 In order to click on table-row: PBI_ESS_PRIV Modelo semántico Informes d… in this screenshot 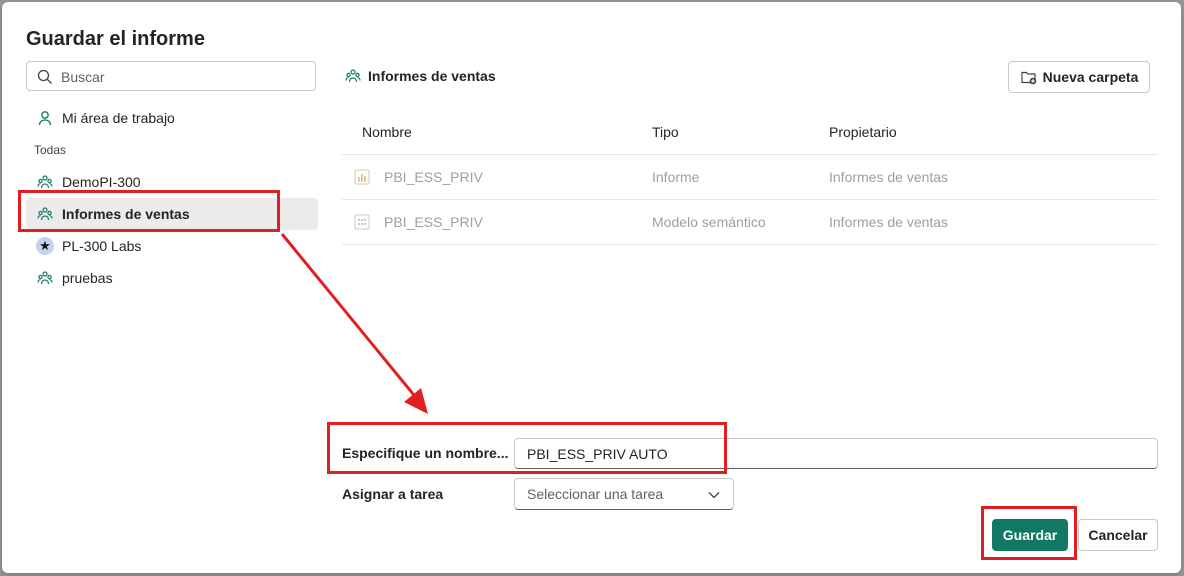, I will do `click(750, 222)`.